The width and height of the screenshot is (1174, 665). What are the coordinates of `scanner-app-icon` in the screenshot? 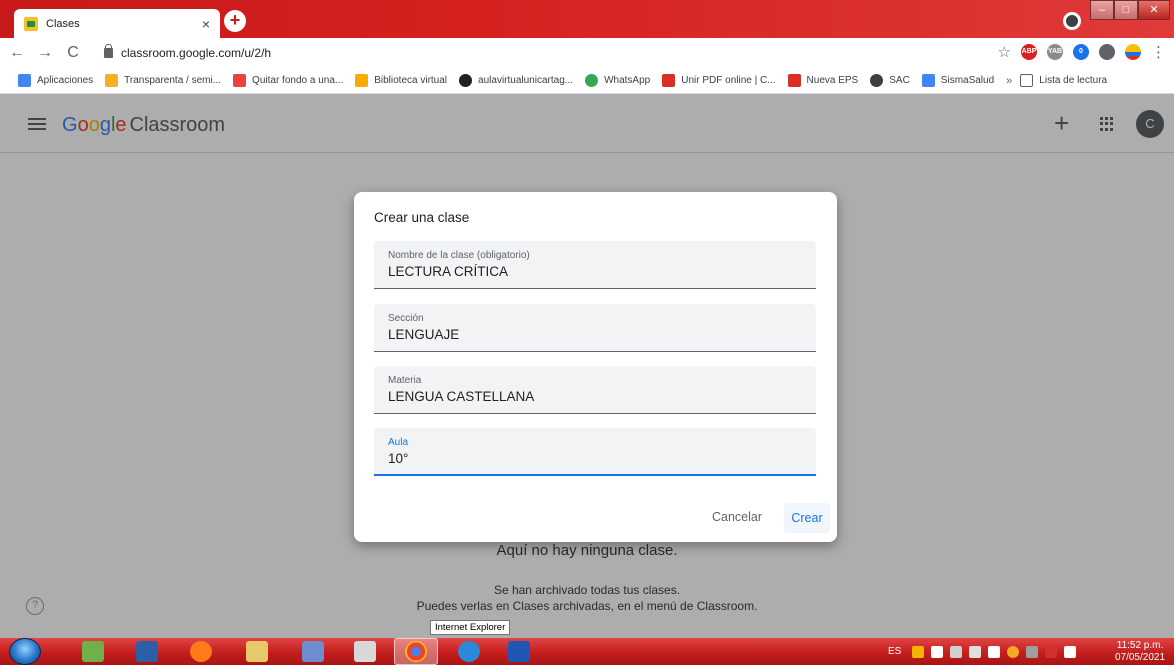 It's located at (365, 651).